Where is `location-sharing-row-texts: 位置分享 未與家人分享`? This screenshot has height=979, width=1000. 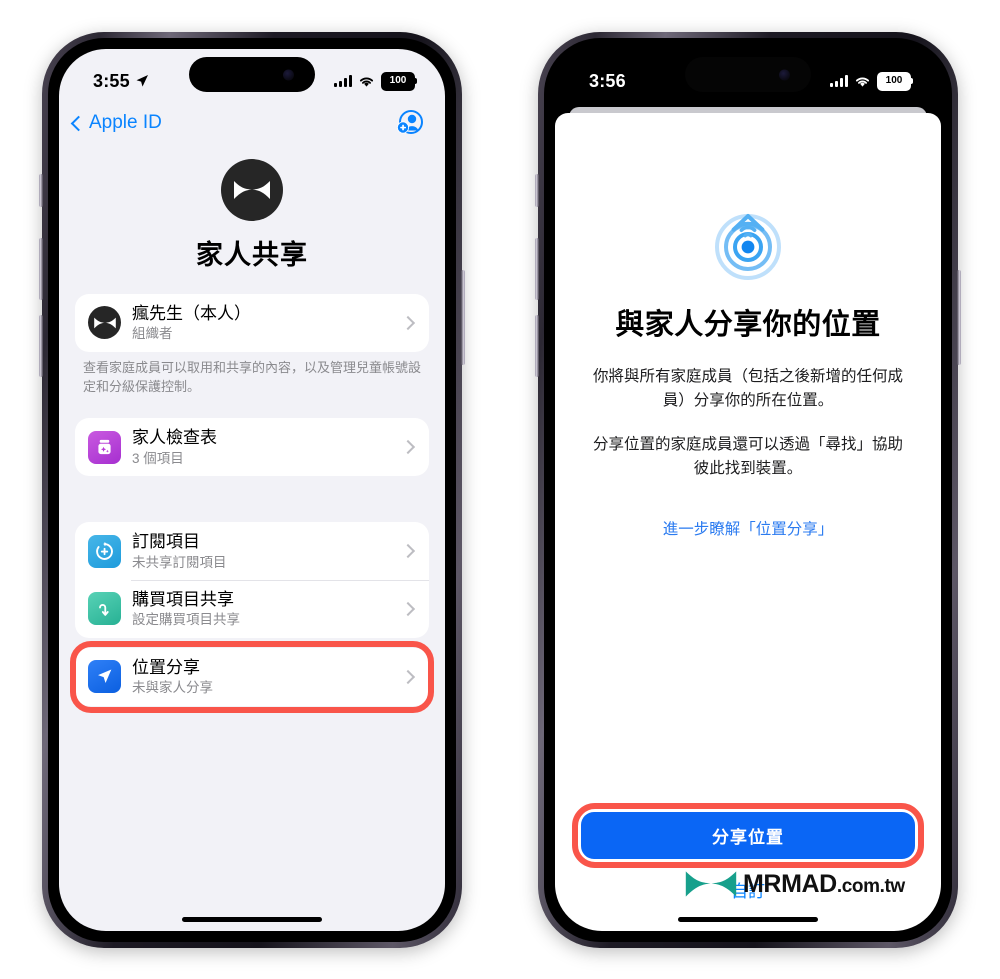
location-sharing-row-texts: 位置分享 未與家人分享 is located at coordinates (262, 677).